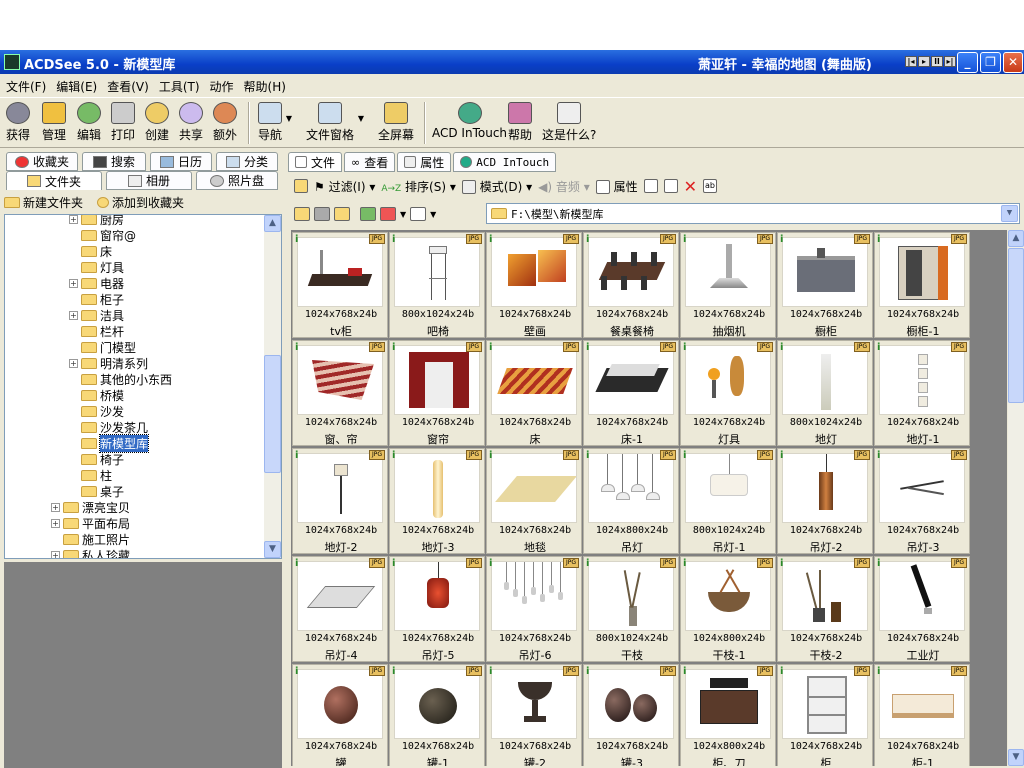  I want to click on thumbnail-item: i JPG 1024x800x24b 吊灯, so click(631, 501).